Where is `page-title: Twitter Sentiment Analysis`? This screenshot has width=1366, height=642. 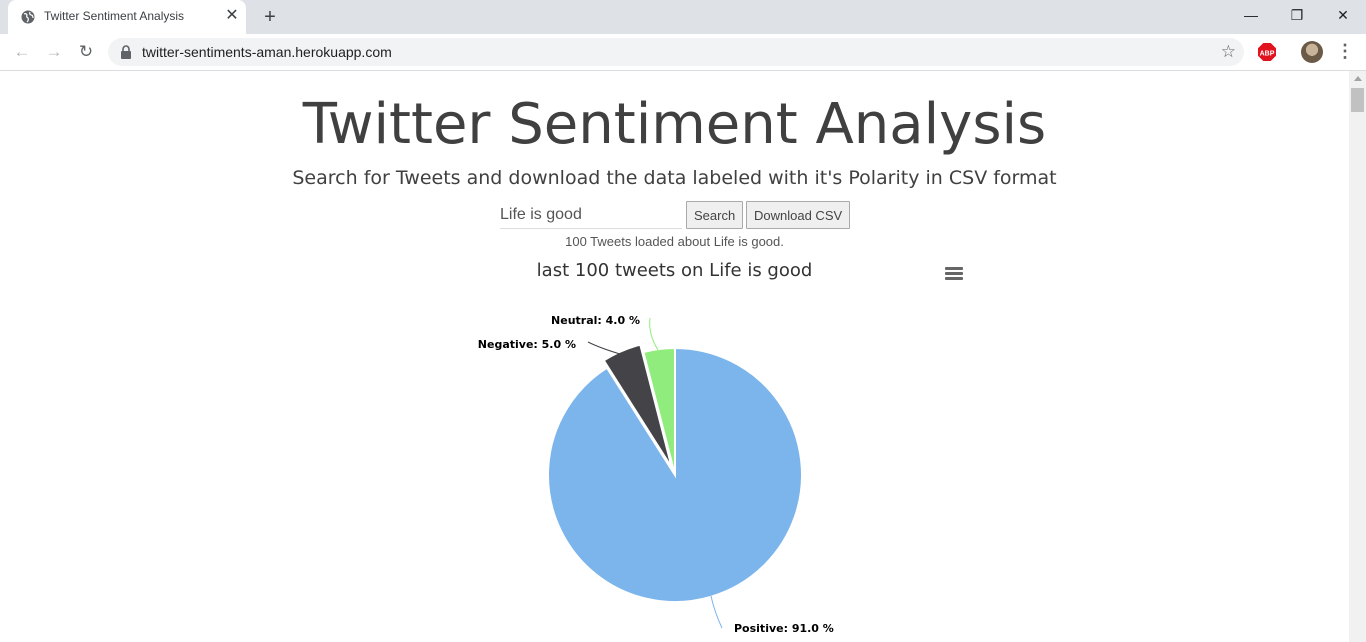 page-title: Twitter Sentiment Analysis is located at coordinates (674, 124).